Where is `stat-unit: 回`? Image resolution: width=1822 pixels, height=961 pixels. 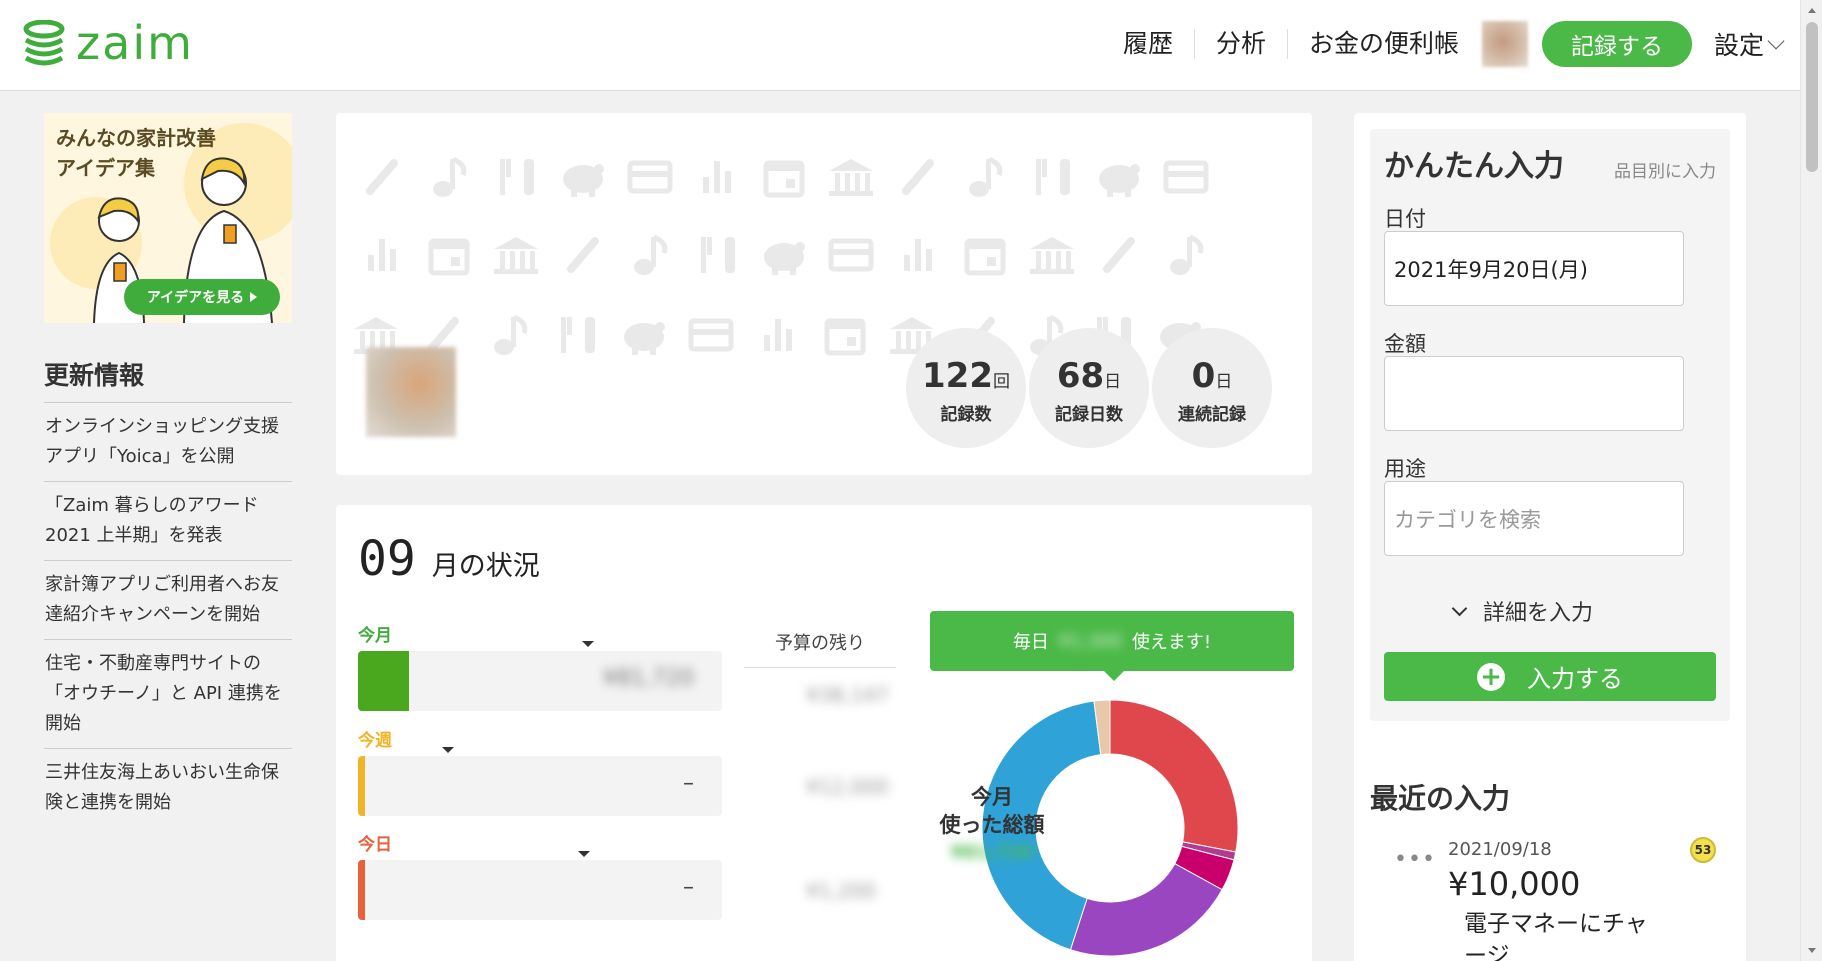
stat-unit: 回 is located at coordinates (1001, 382).